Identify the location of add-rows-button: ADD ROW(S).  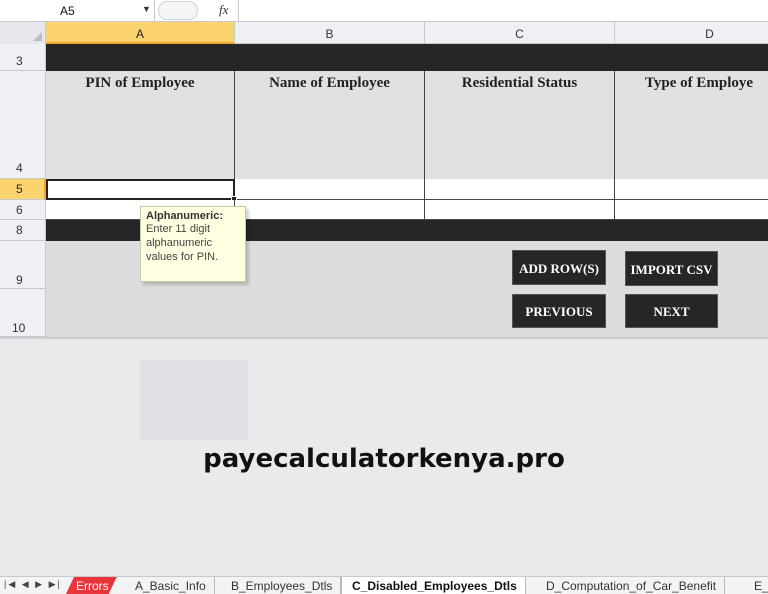
(559, 267).